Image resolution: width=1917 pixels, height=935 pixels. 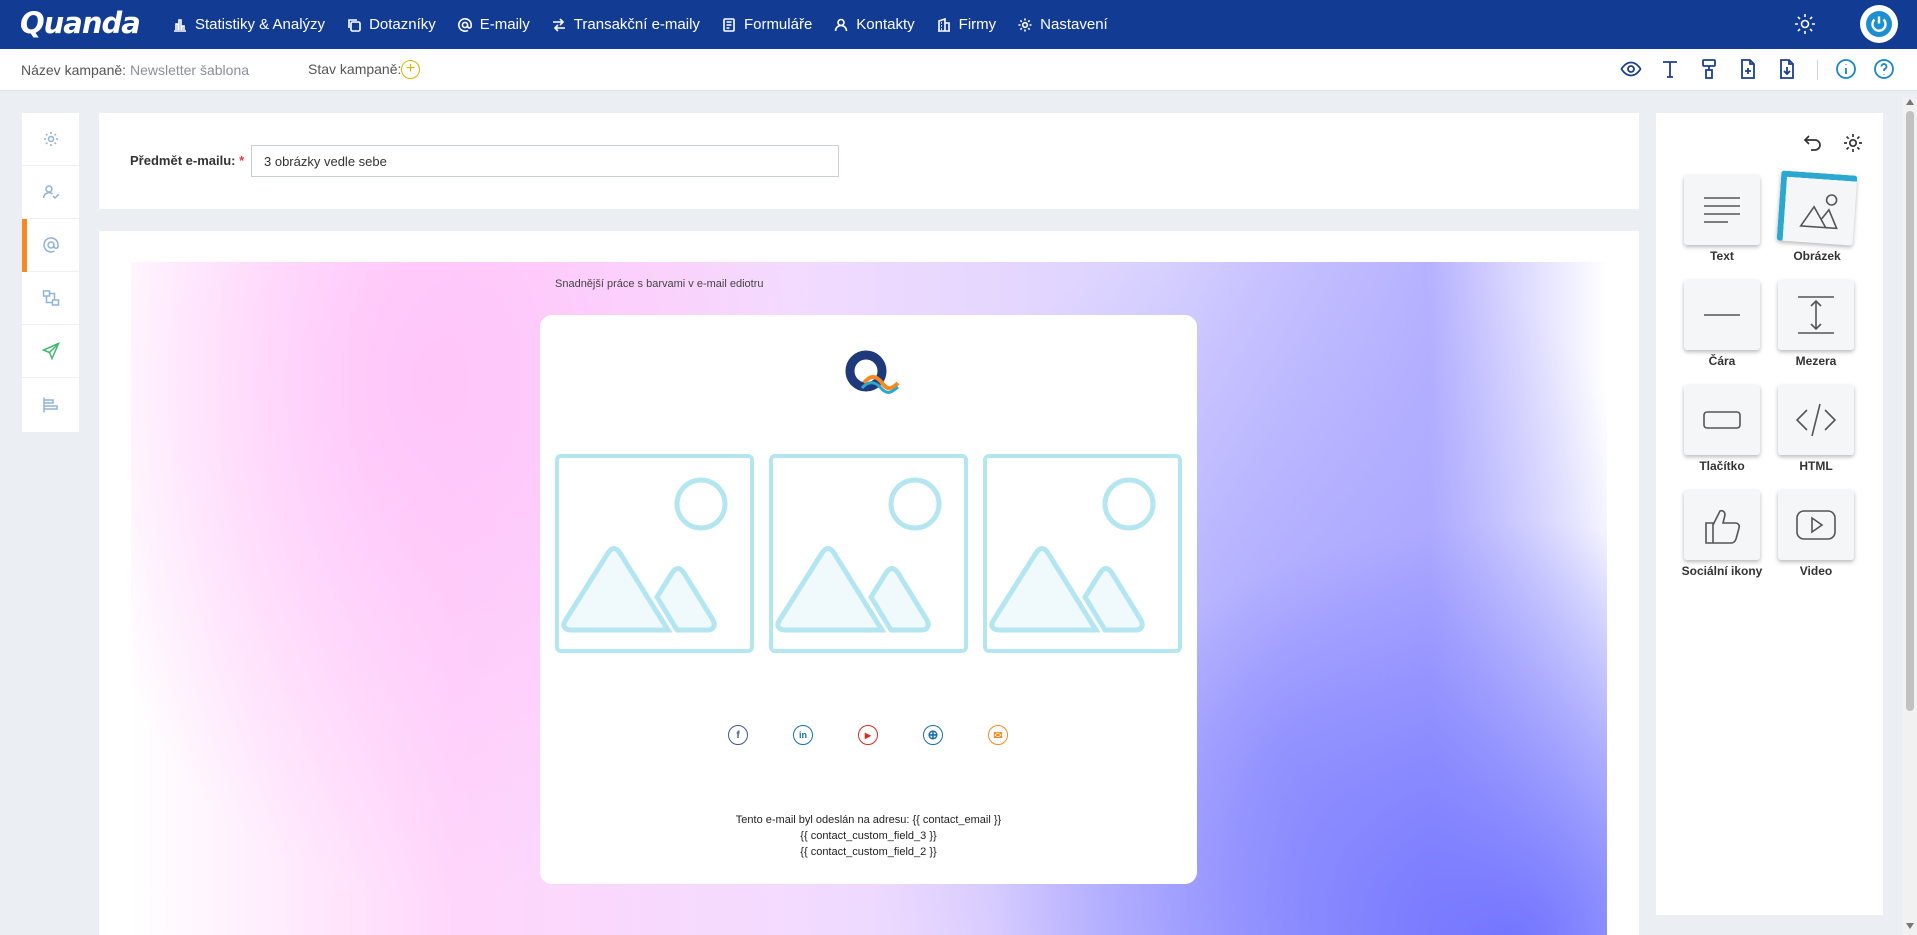 I want to click on block-spacer, so click(x=1816, y=315).